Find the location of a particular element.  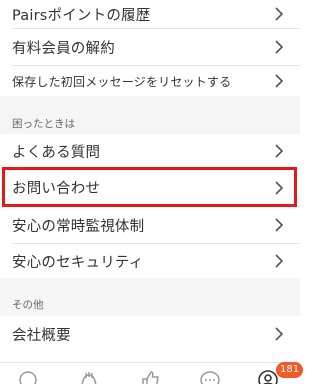

search-icon is located at coordinates (28, 377).